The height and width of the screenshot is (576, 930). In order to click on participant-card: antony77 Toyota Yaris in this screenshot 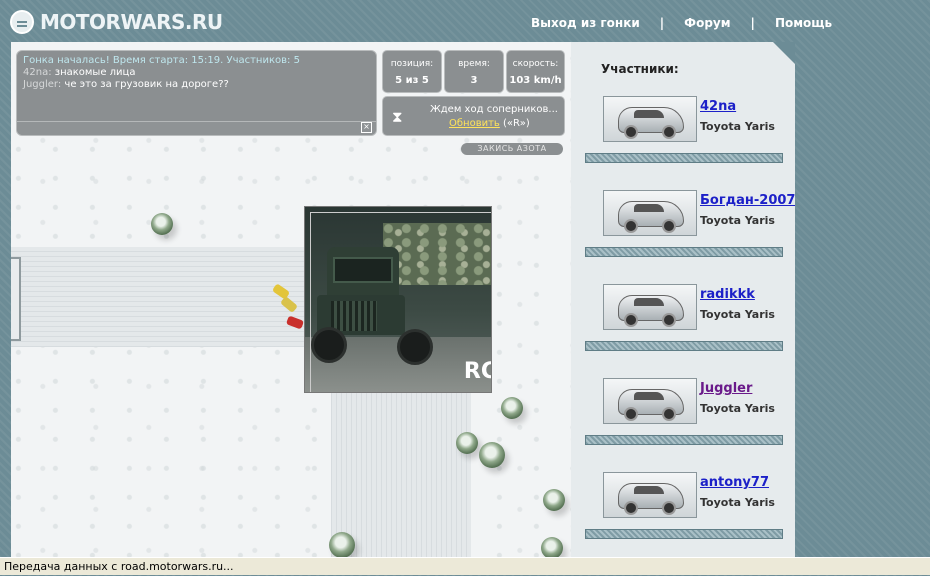, I will do `click(685, 511)`.